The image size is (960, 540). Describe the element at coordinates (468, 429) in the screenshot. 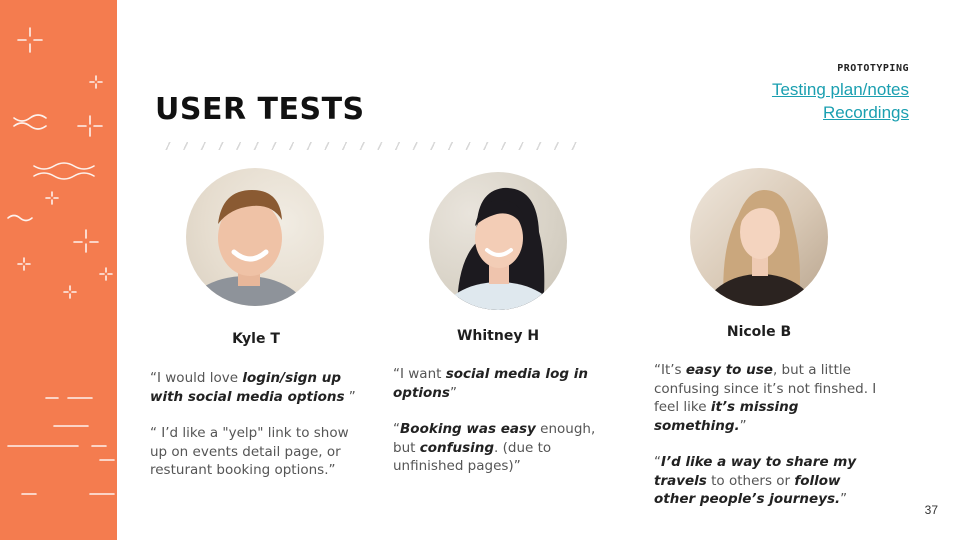

I see `quote-emphasis: Booking was easy` at that location.